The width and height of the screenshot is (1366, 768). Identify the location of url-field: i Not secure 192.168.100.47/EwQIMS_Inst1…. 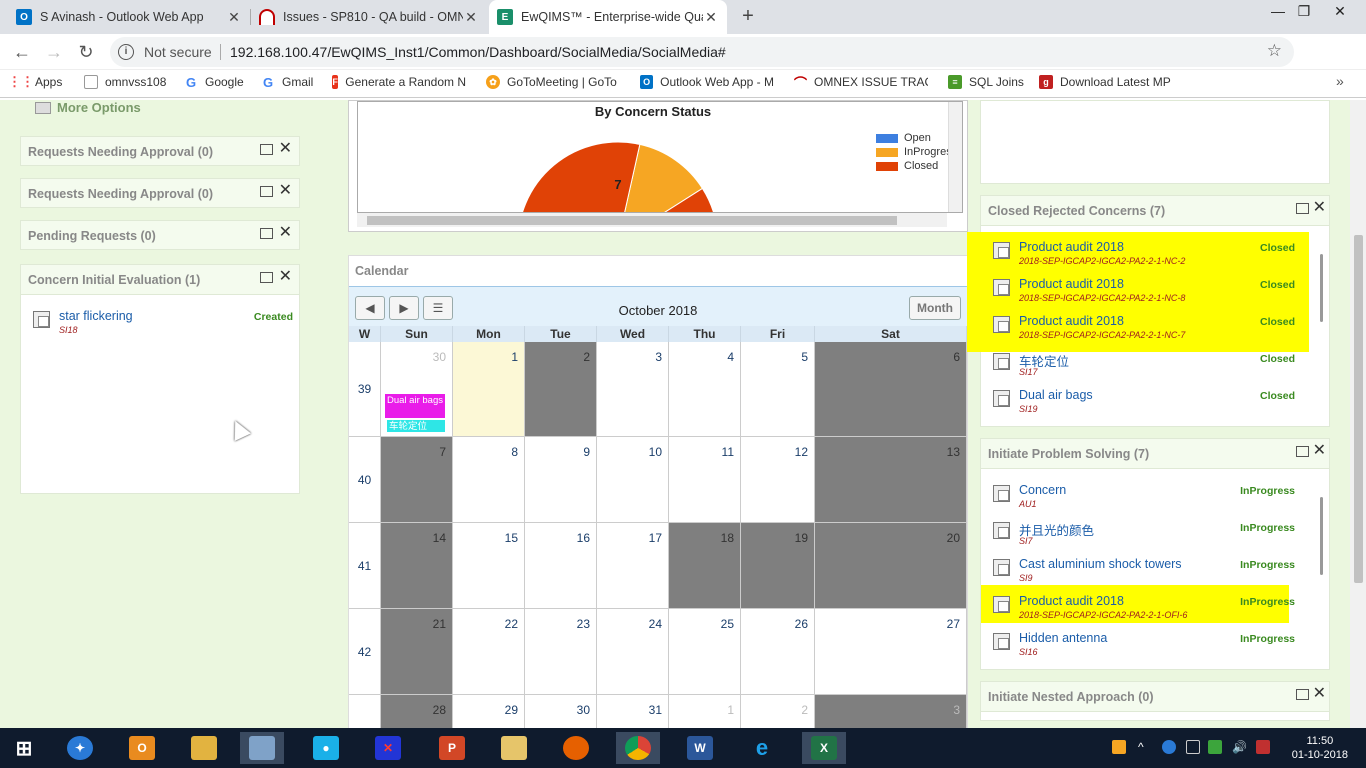
(702, 52).